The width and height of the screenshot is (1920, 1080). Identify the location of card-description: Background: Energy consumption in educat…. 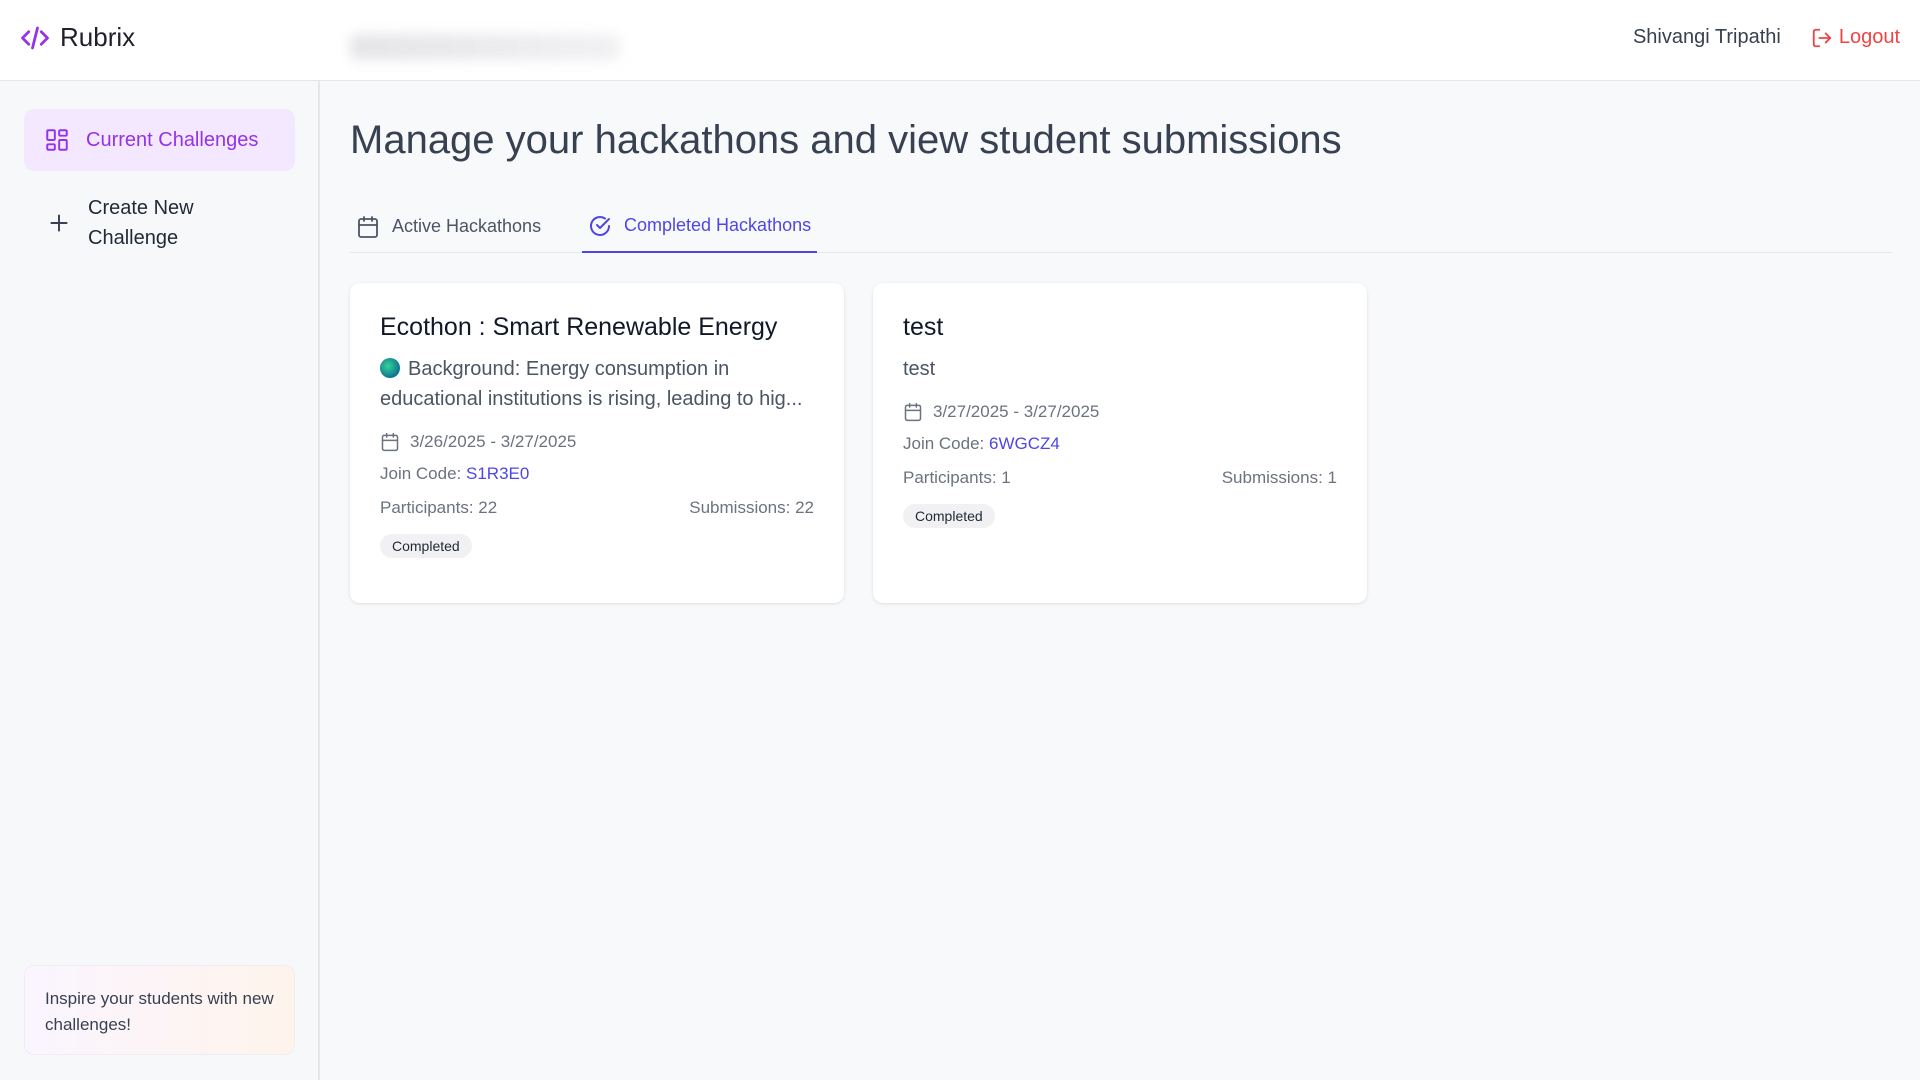
(597, 384).